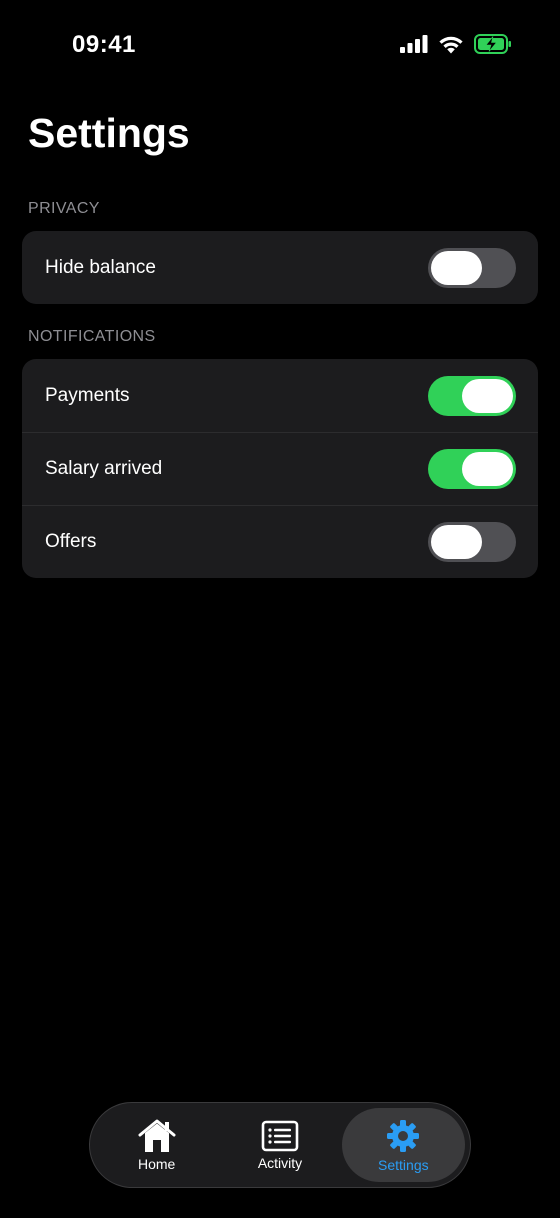 The height and width of the screenshot is (1218, 560). I want to click on setting-label: Salary arrived, so click(104, 468).